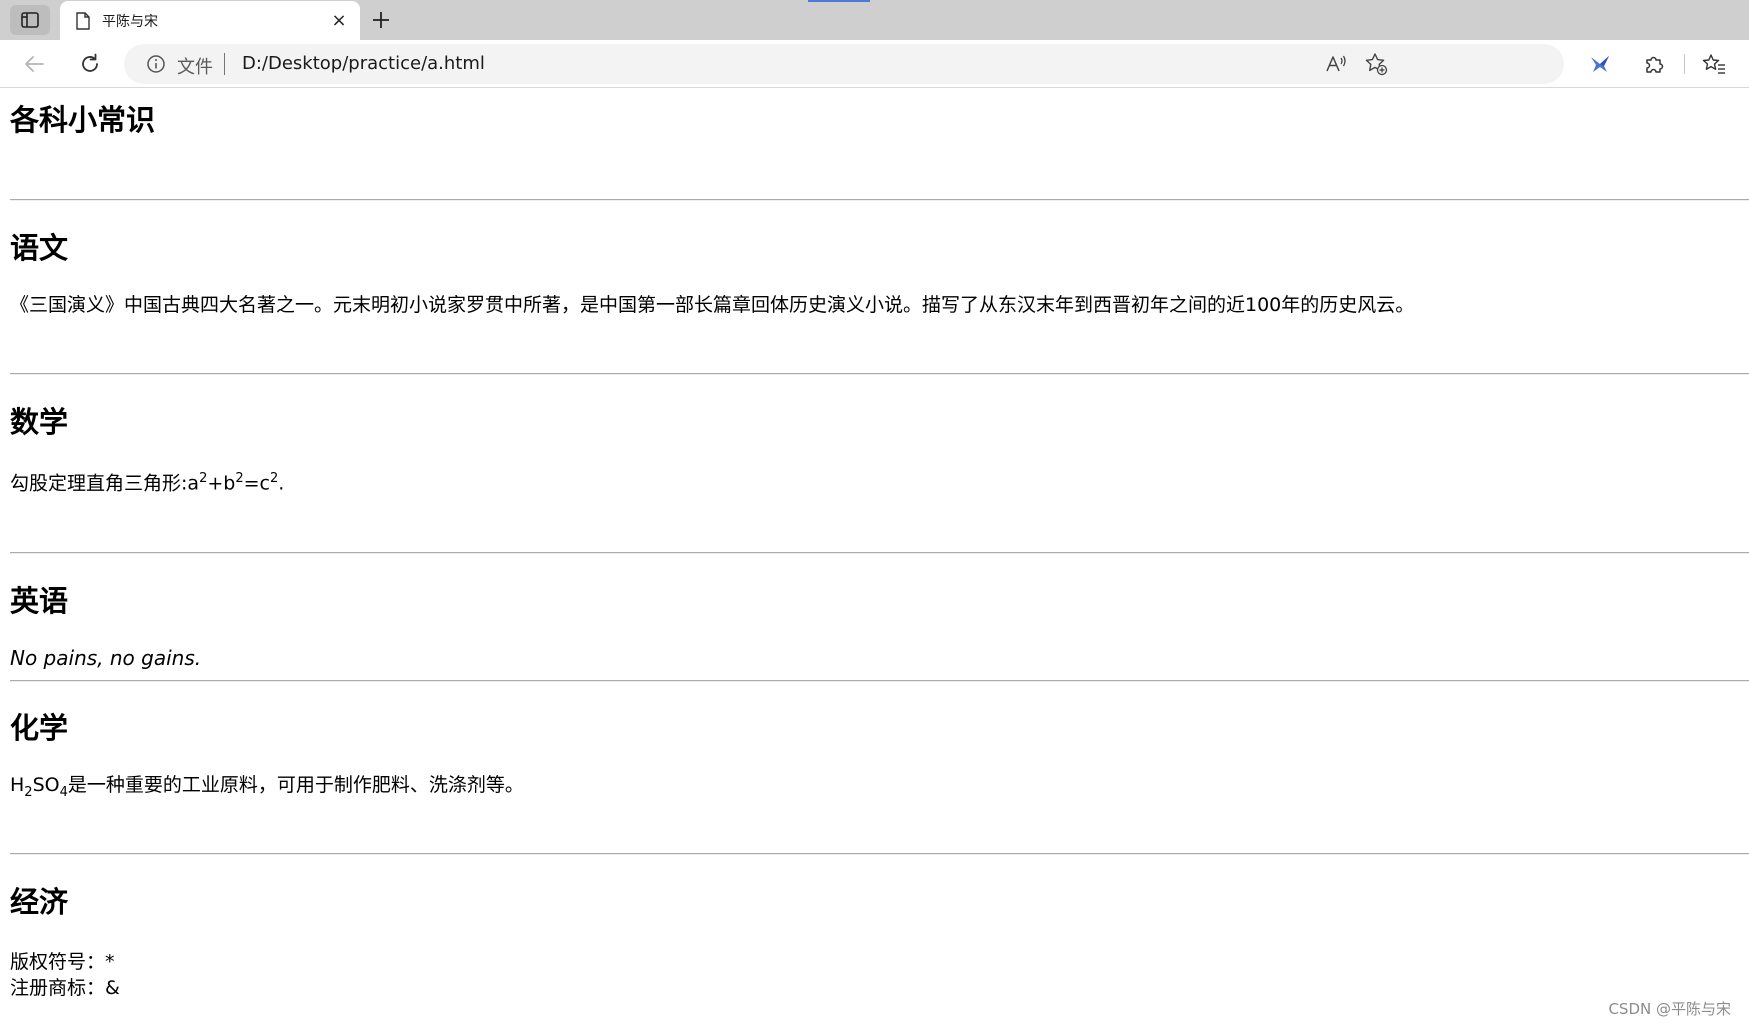  What do you see at coordinates (267, 787) in the screenshot?
I see `chemistry-text: H2SO4是一种重要的工业原料，可用于制作肥料、洗涤剂等。` at bounding box center [267, 787].